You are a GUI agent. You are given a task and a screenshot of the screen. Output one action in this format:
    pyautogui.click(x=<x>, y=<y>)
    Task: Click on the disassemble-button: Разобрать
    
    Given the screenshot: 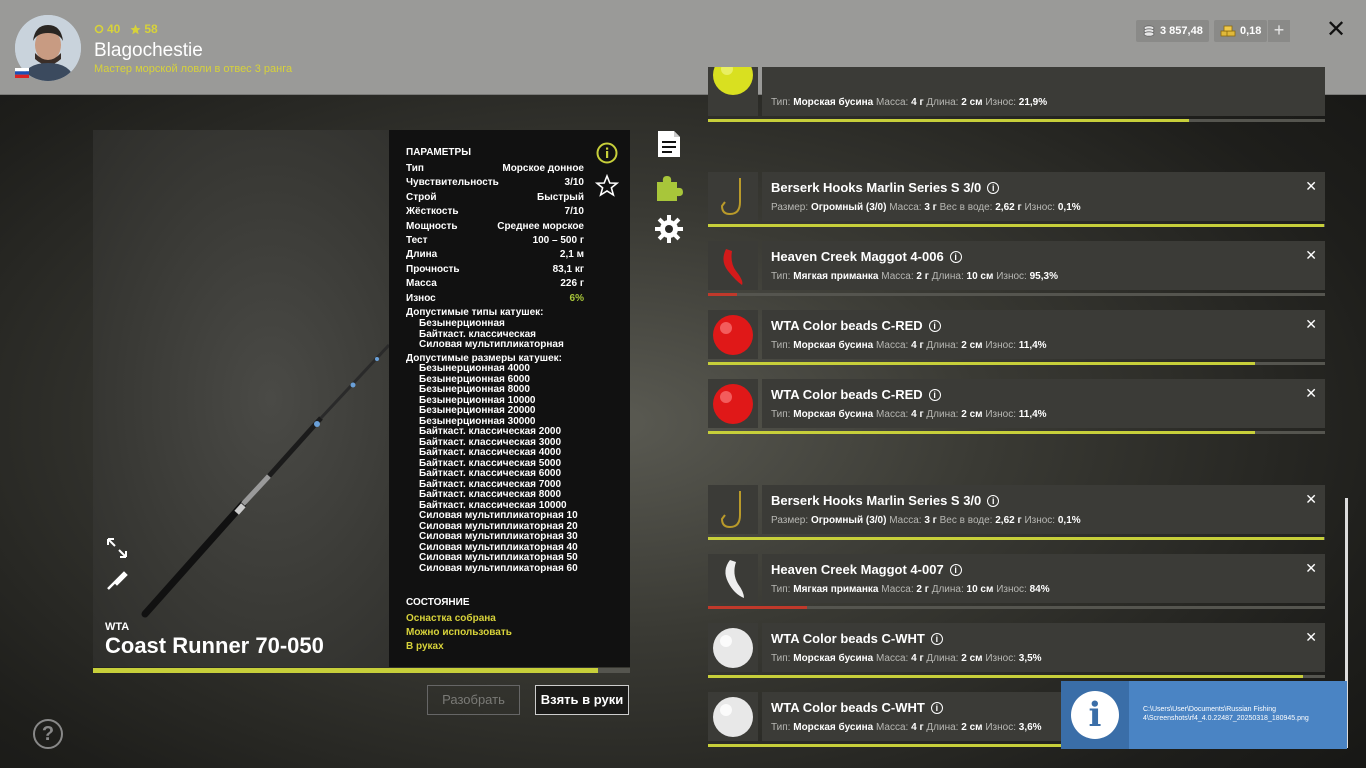 What is the action you would take?
    pyautogui.click(x=473, y=700)
    